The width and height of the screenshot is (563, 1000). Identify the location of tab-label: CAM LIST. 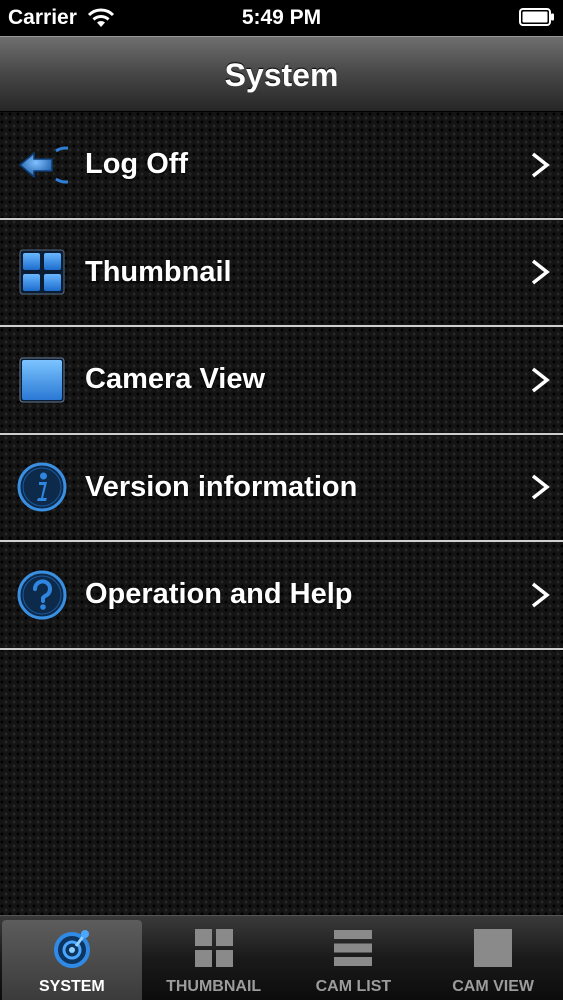
(353, 986).